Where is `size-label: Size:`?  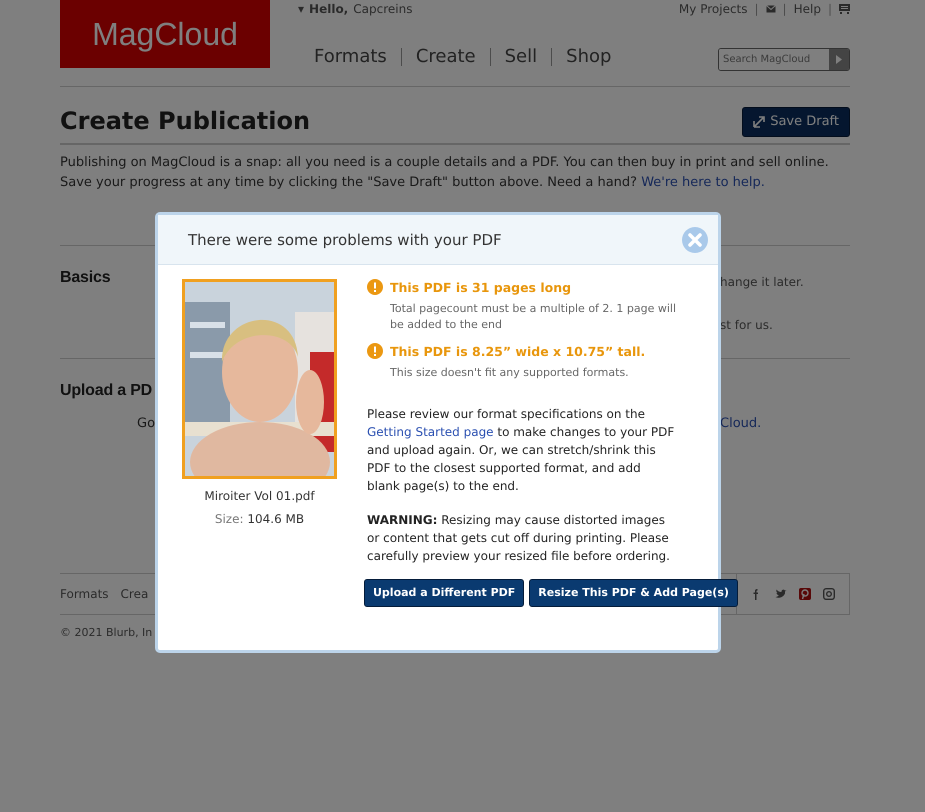
size-label: Size: is located at coordinates (229, 519).